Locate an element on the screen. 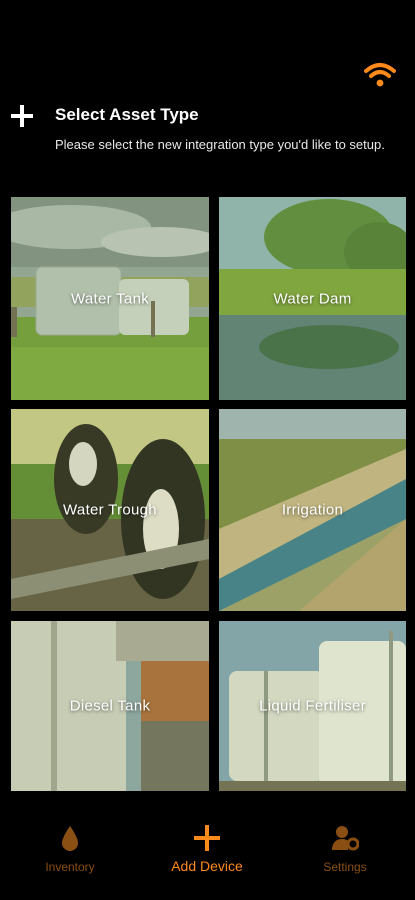  nav-add-device-label: Add Device is located at coordinates (207, 866).